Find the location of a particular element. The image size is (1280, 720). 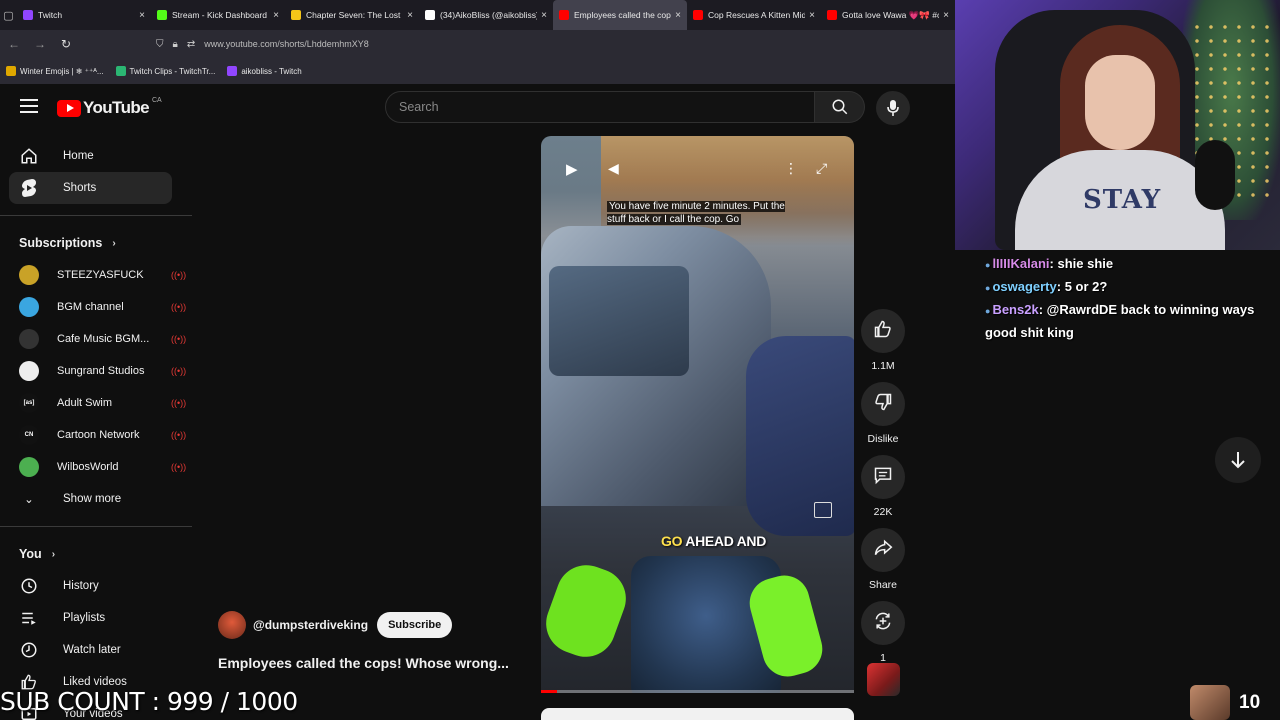

subscription-item: STEEZYASFUCK ((•)) is located at coordinates (96, 275).